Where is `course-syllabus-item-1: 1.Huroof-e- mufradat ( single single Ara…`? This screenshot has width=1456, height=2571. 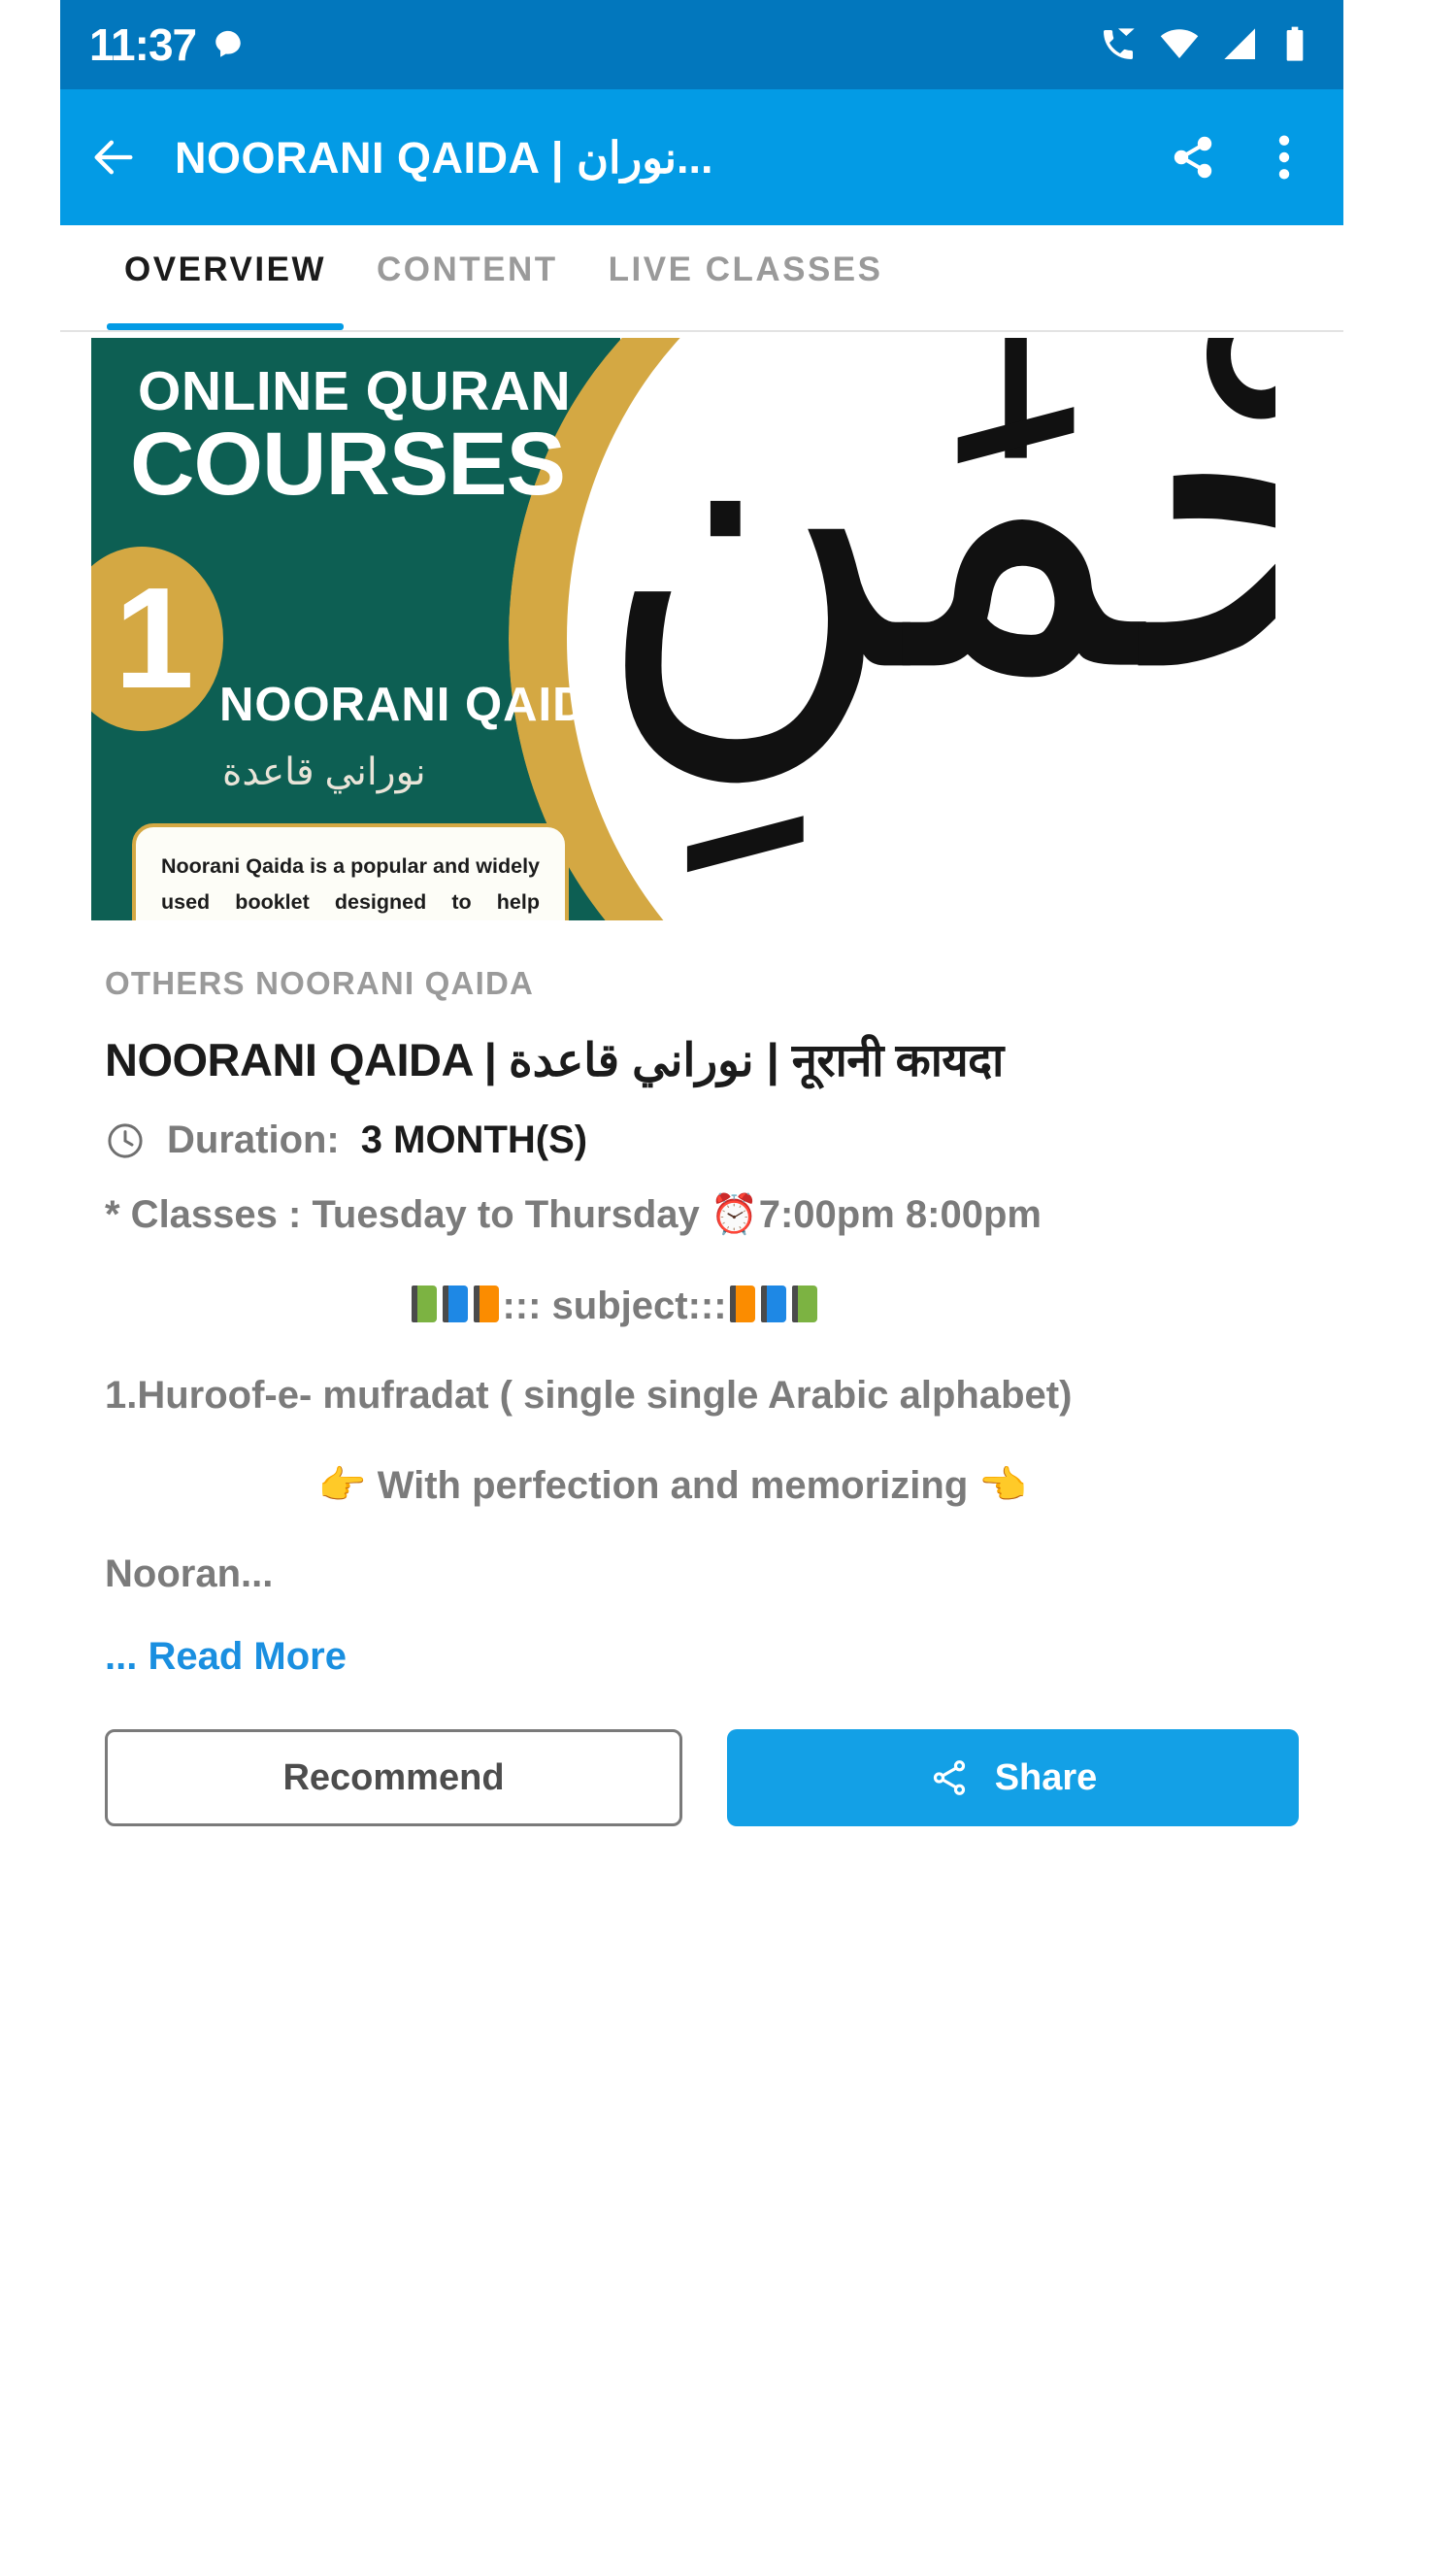 course-syllabus-item-1: 1.Huroof-e- mufradat ( single single Ara… is located at coordinates (589, 1395).